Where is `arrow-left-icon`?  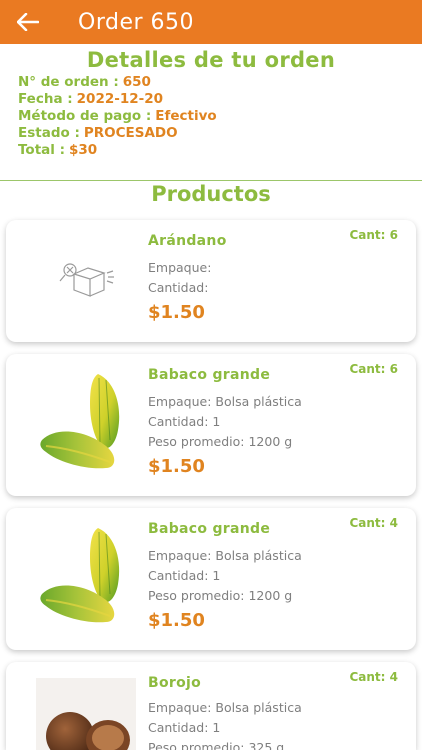
arrow-left-icon is located at coordinates (28, 22).